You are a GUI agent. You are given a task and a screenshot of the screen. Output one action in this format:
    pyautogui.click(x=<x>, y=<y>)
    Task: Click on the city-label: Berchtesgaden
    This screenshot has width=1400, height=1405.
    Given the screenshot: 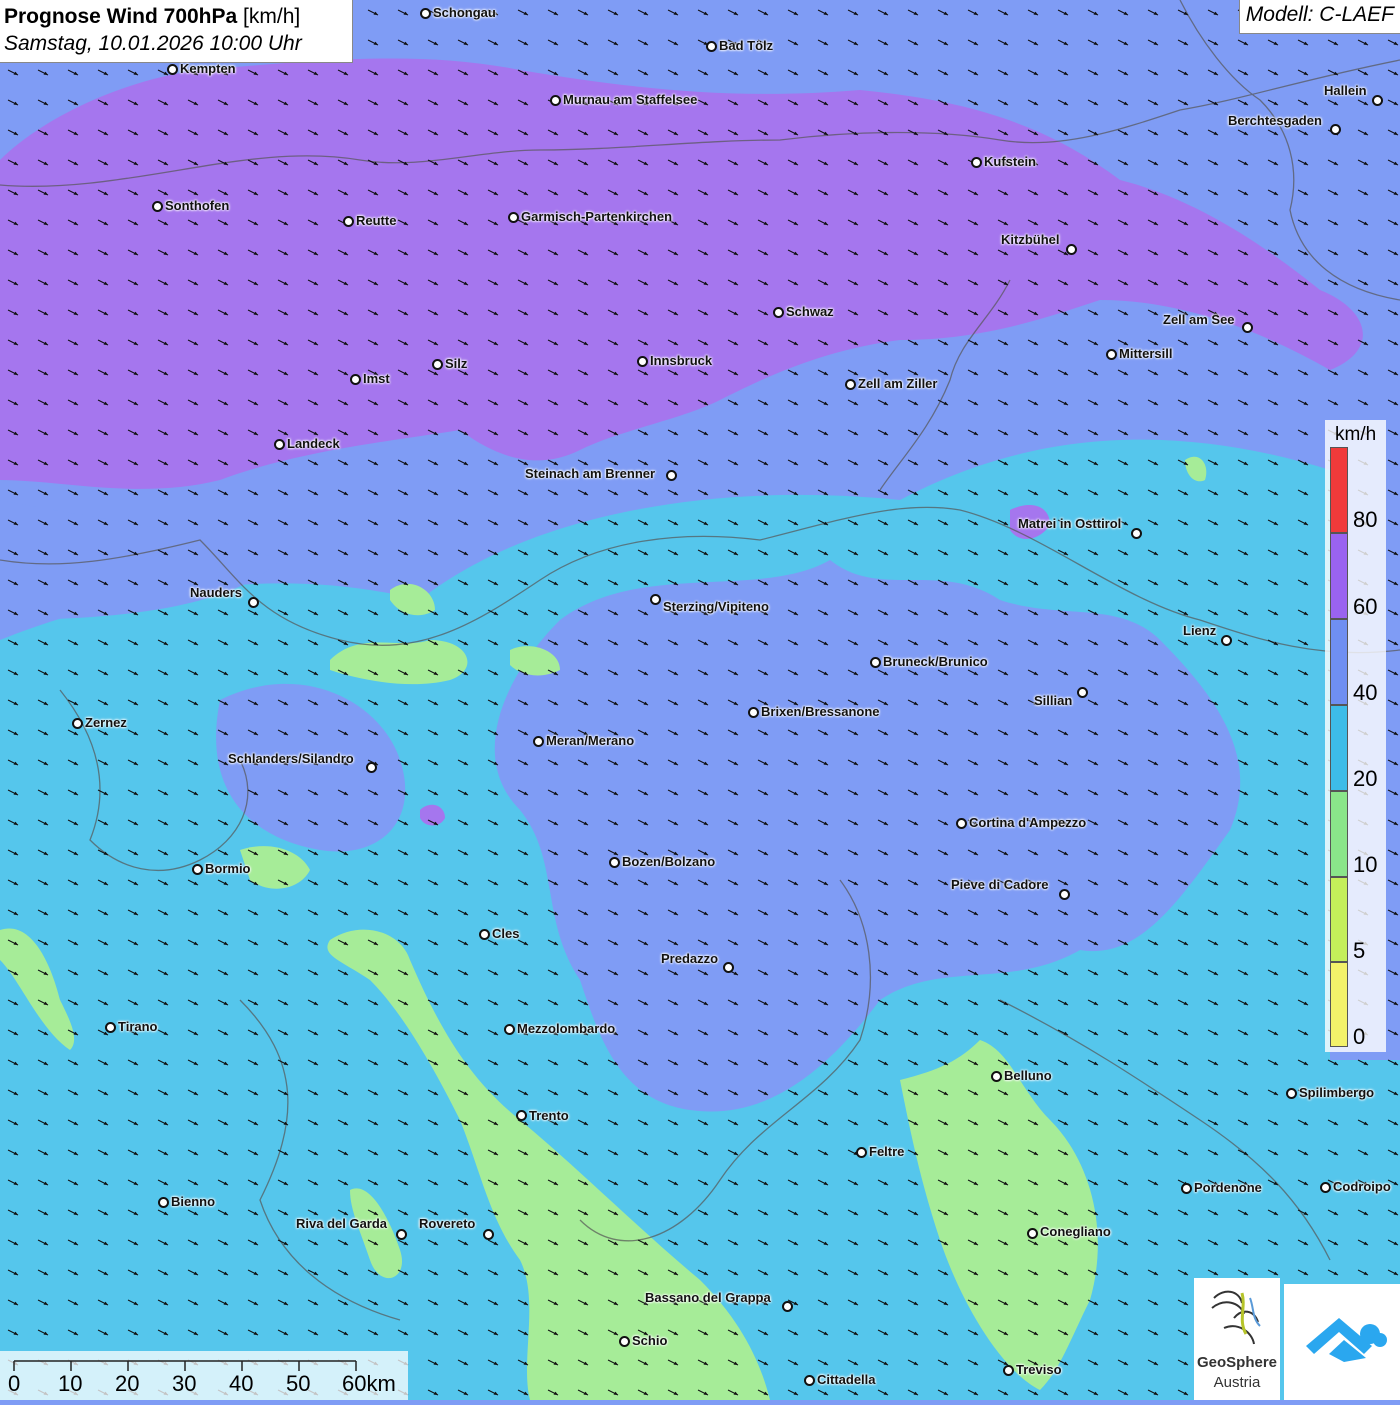 What is the action you would take?
    pyautogui.click(x=1275, y=120)
    